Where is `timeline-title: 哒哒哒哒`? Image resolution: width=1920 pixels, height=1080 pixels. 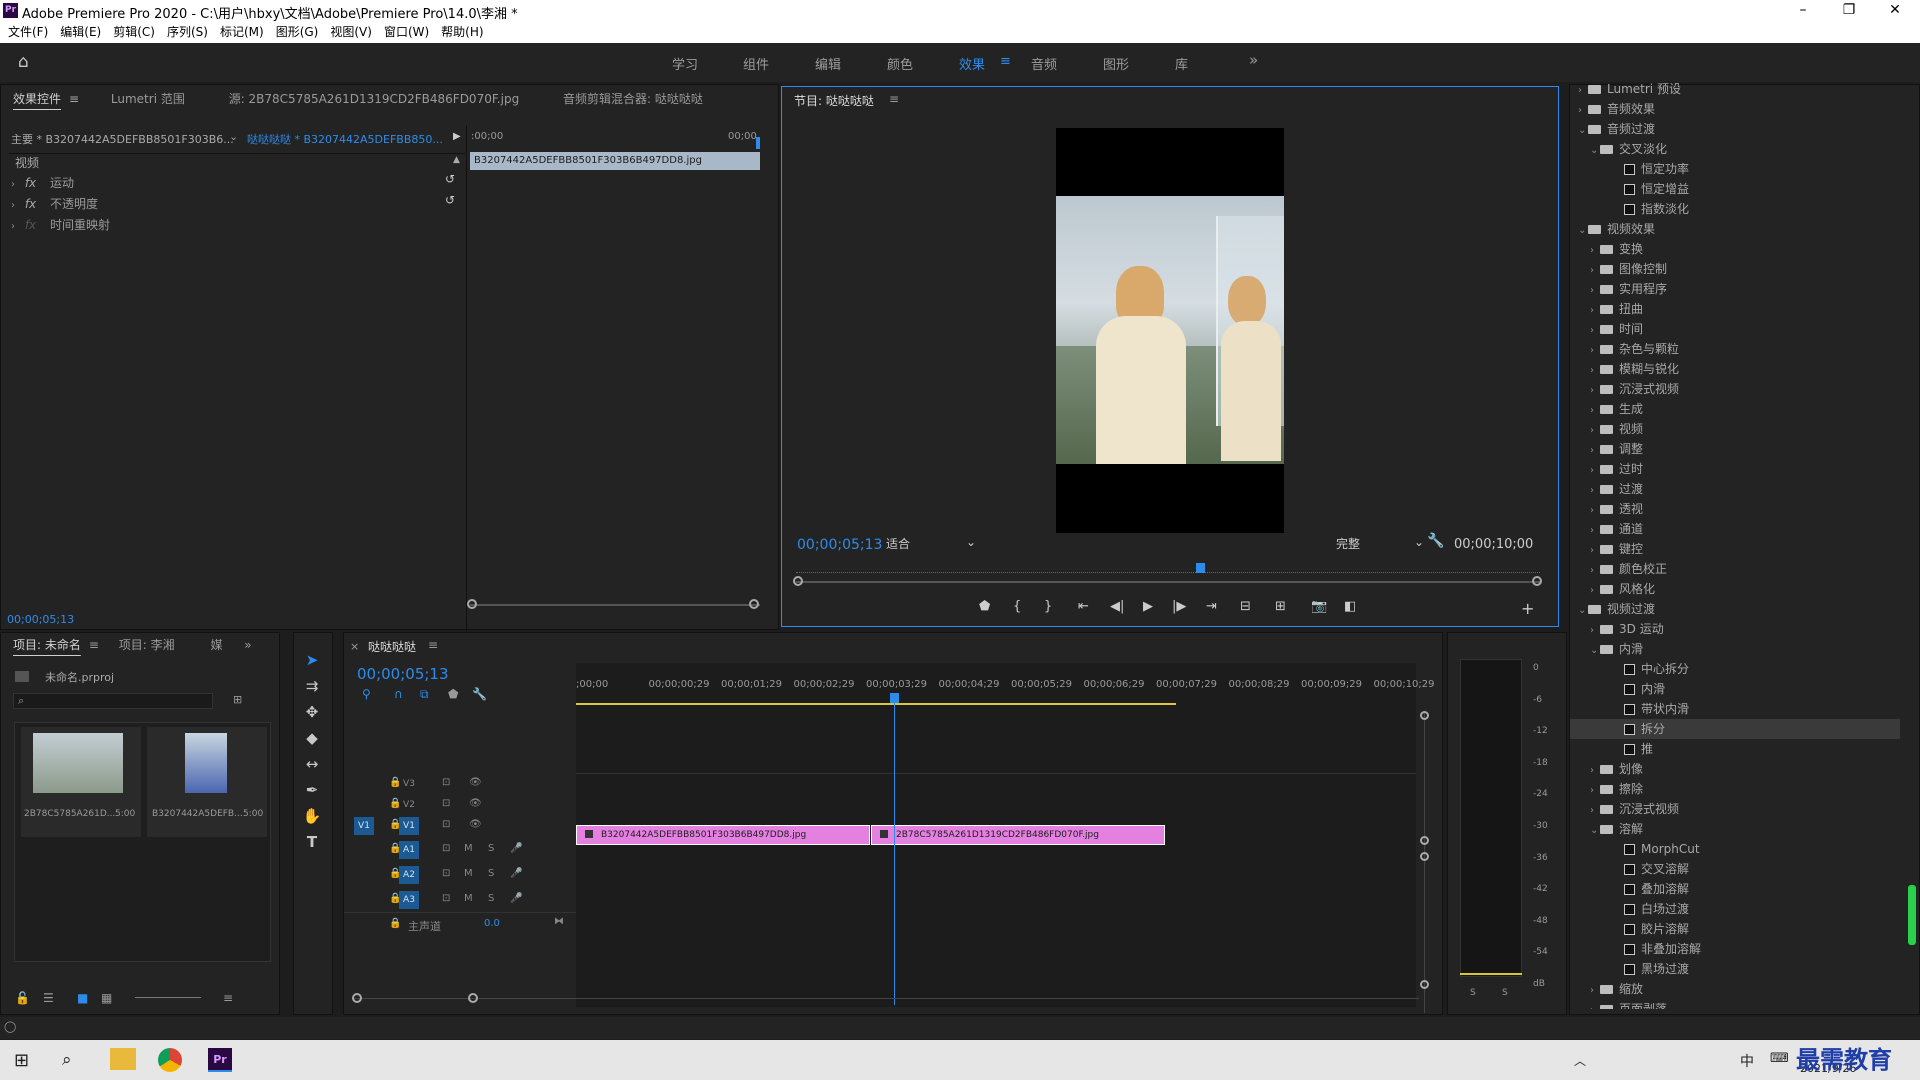 timeline-title: 哒哒哒哒 is located at coordinates (392, 646).